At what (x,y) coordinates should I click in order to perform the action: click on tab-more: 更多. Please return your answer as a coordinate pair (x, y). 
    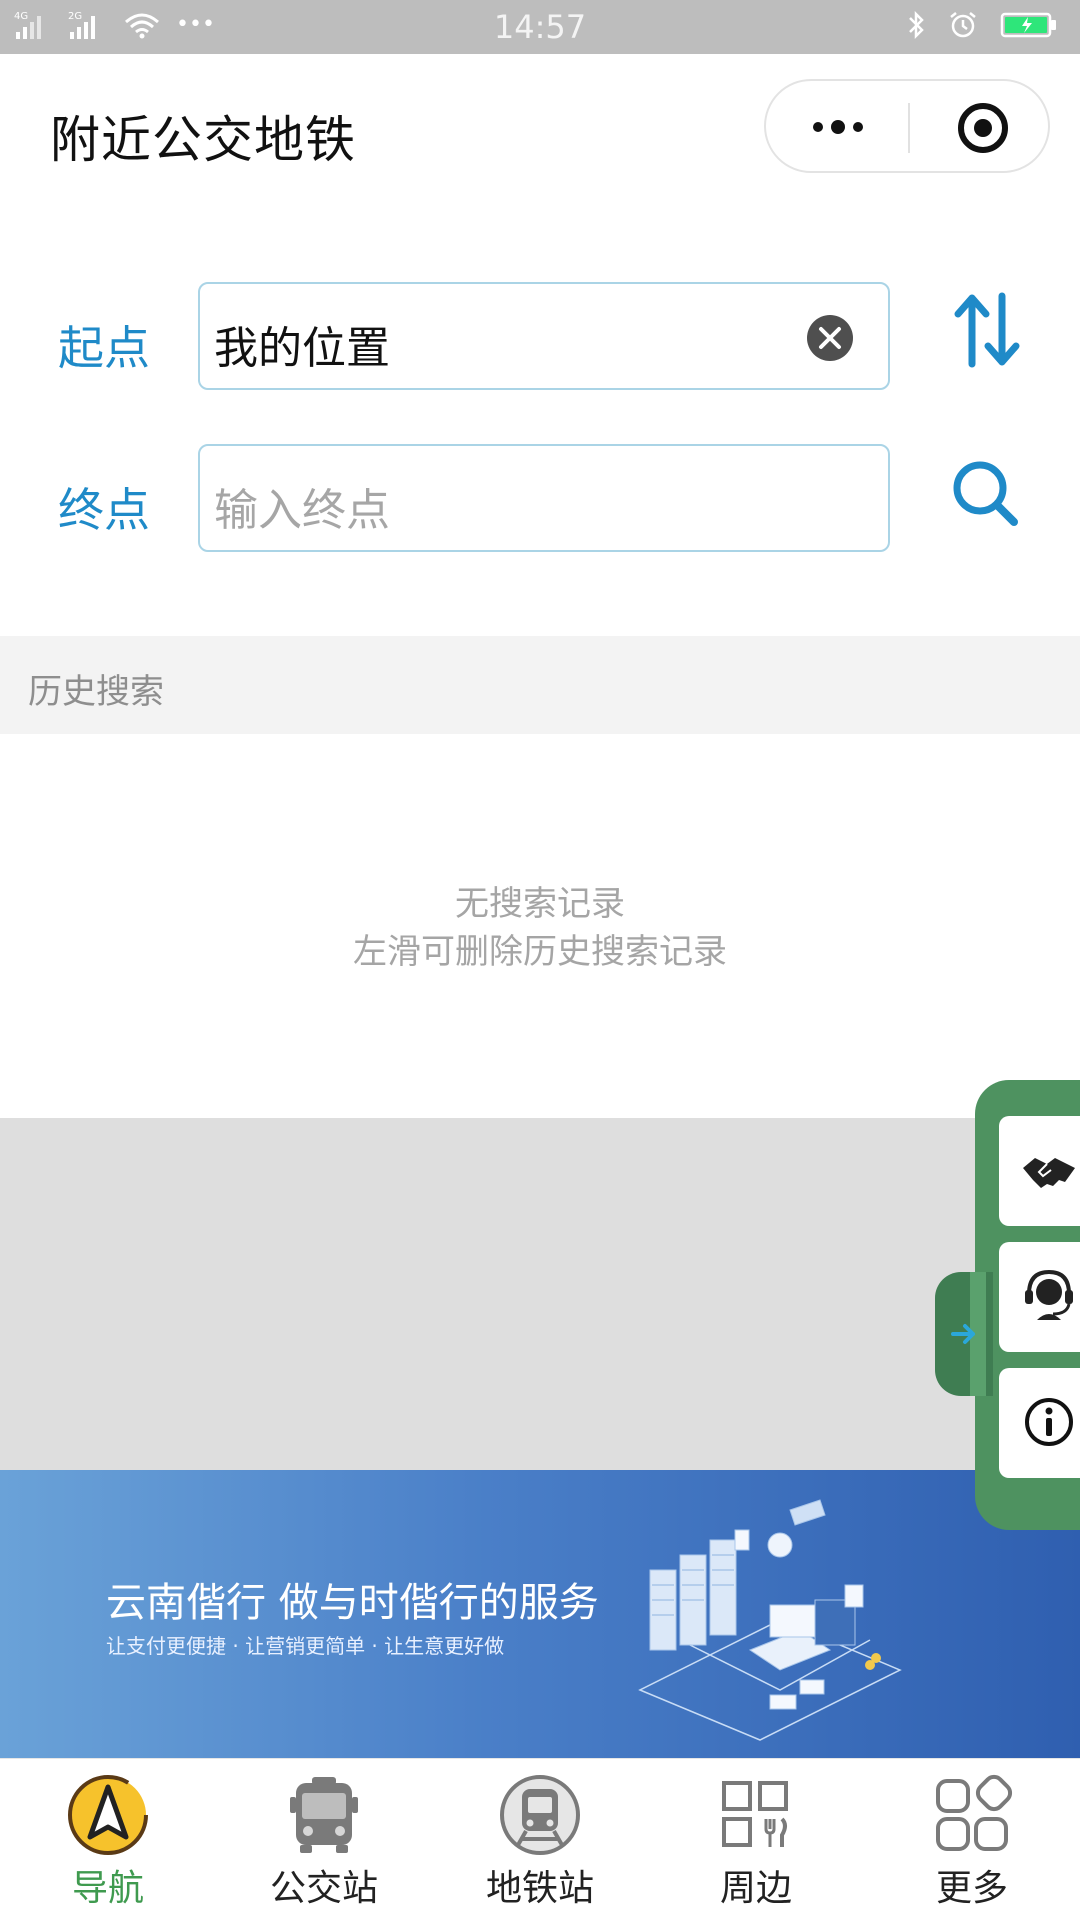
    Looking at the image, I should click on (972, 1839).